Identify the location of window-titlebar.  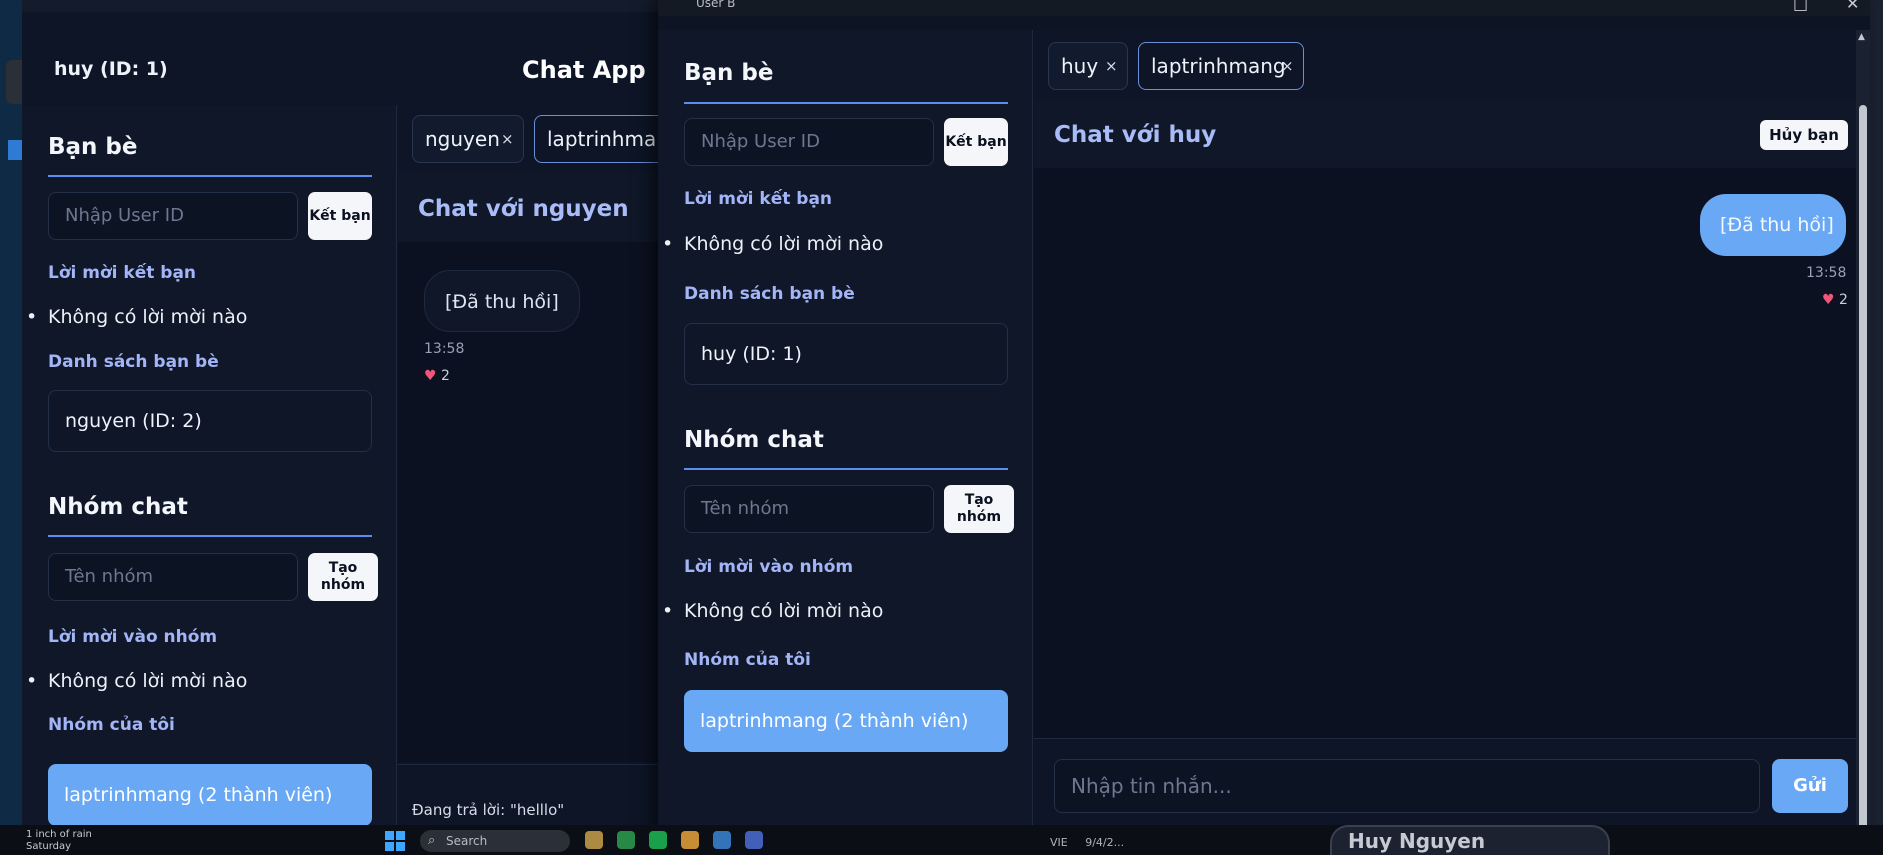
(342, 6).